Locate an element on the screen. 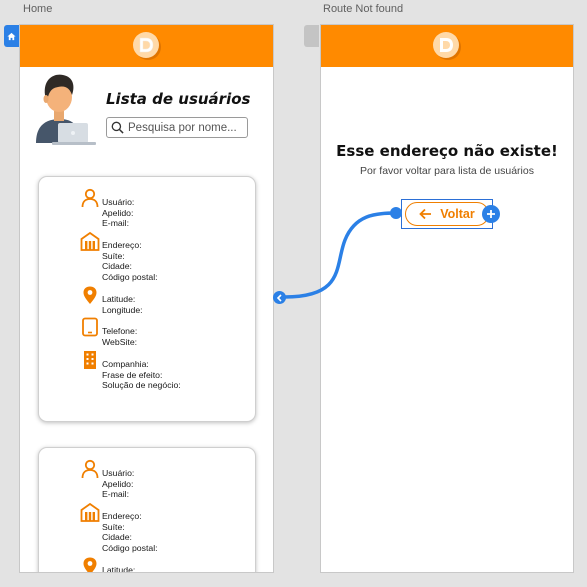 The width and height of the screenshot is (587, 587). label-solucao-de-negocio: Solução de negócio: is located at coordinates (141, 385).